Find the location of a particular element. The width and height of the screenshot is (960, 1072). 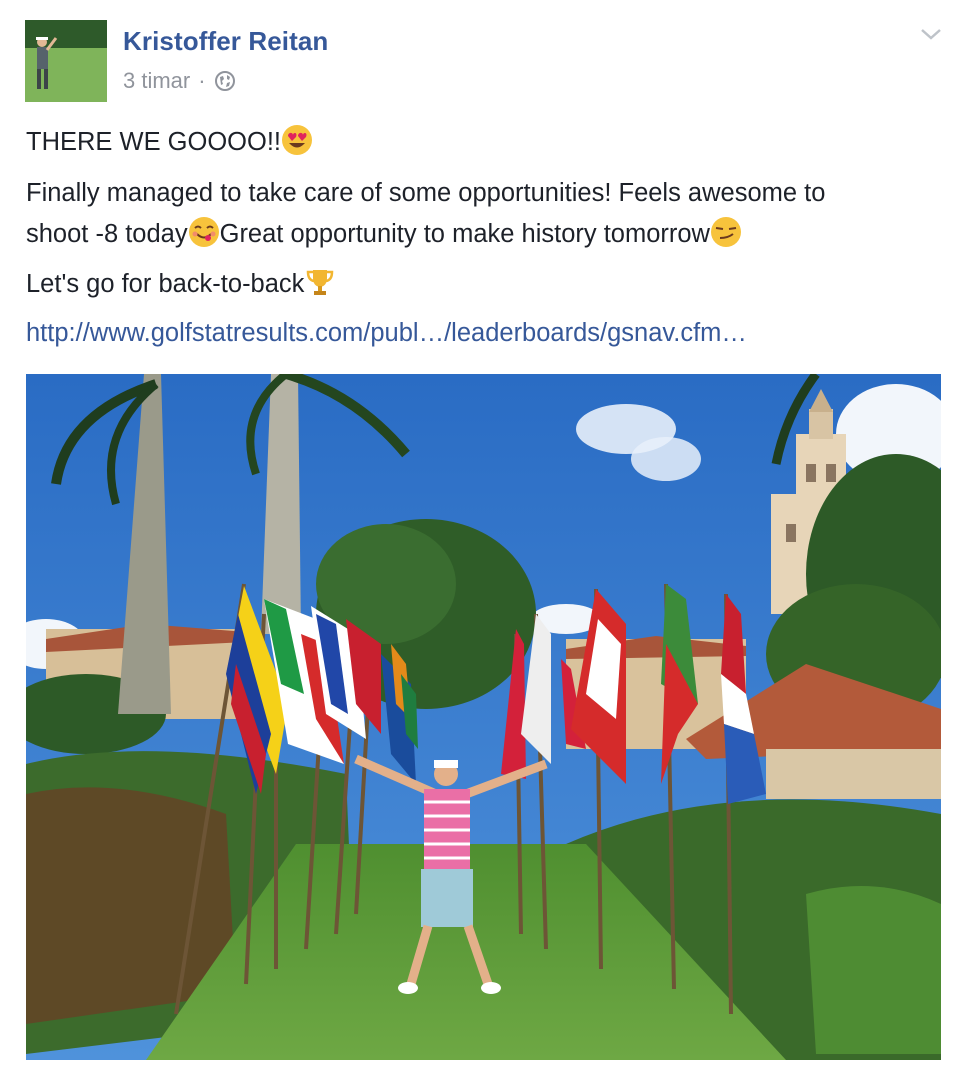

post-text-line-4-text: Let's go for back-to-back is located at coordinates (165, 284).